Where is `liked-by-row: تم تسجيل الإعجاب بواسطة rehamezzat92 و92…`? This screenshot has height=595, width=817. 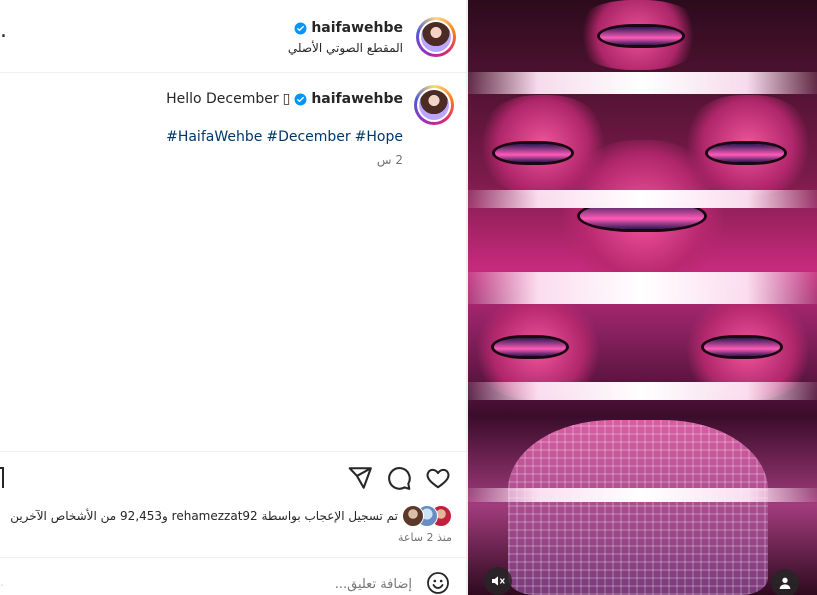 liked-by-row: تم تسجيل الإعجاب بواسطة rehamezzat92 و92… is located at coordinates (231, 516).